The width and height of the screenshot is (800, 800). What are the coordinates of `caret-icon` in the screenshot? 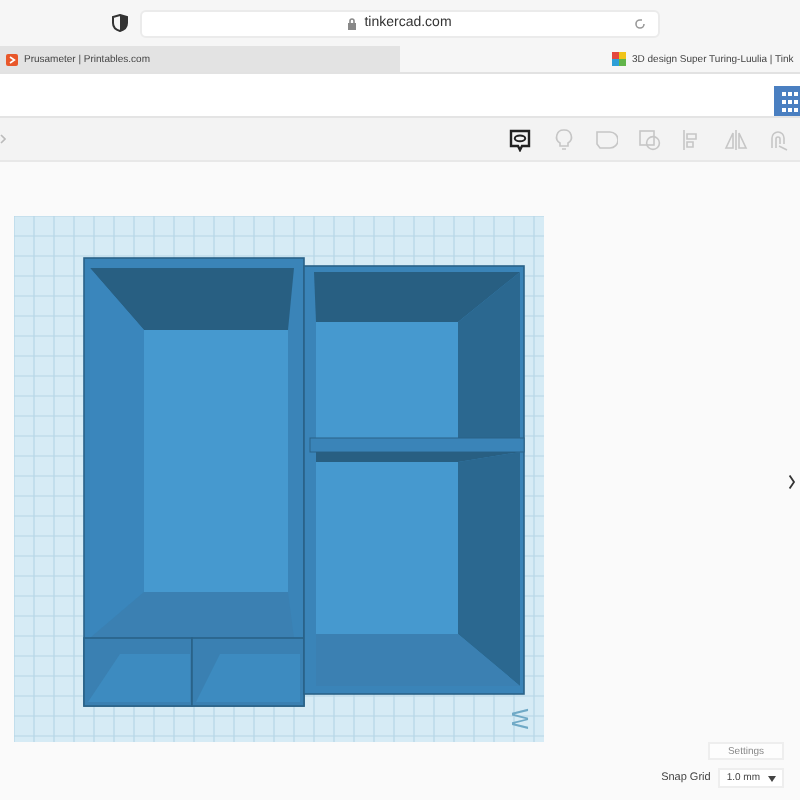 It's located at (772, 778).